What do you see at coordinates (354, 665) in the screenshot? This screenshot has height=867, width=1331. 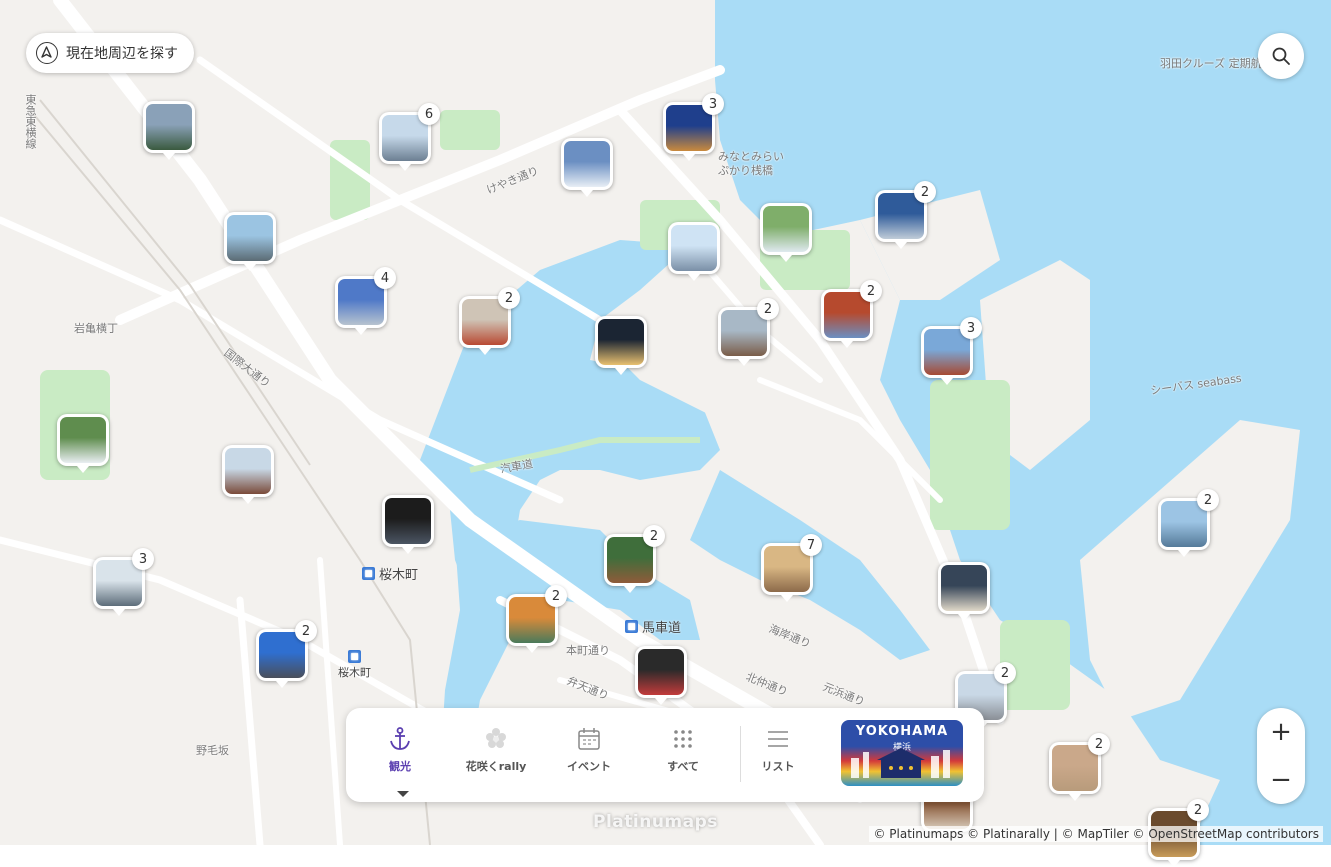 I see `station-sakuragicho-2: ■ 桜木町` at bounding box center [354, 665].